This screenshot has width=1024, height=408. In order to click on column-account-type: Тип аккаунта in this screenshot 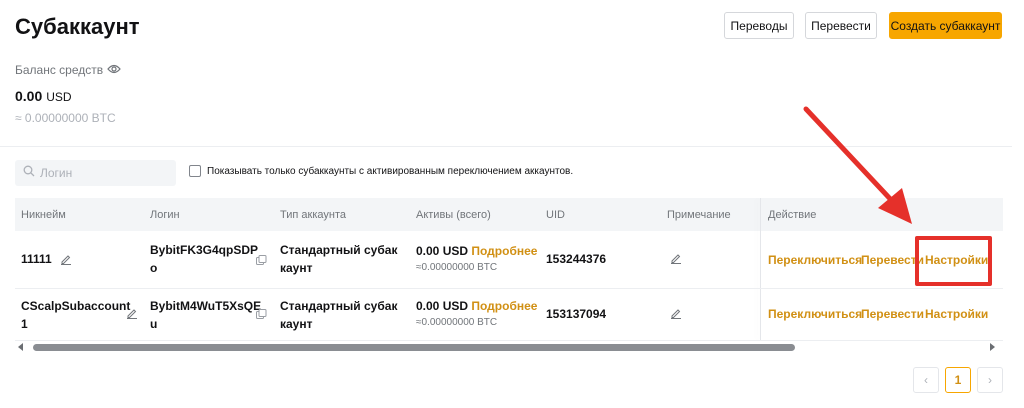, I will do `click(313, 215)`.